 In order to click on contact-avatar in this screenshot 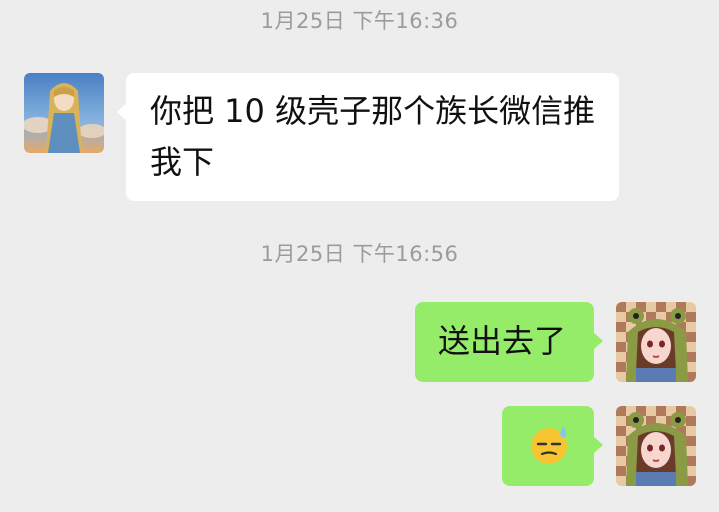, I will do `click(64, 113)`.